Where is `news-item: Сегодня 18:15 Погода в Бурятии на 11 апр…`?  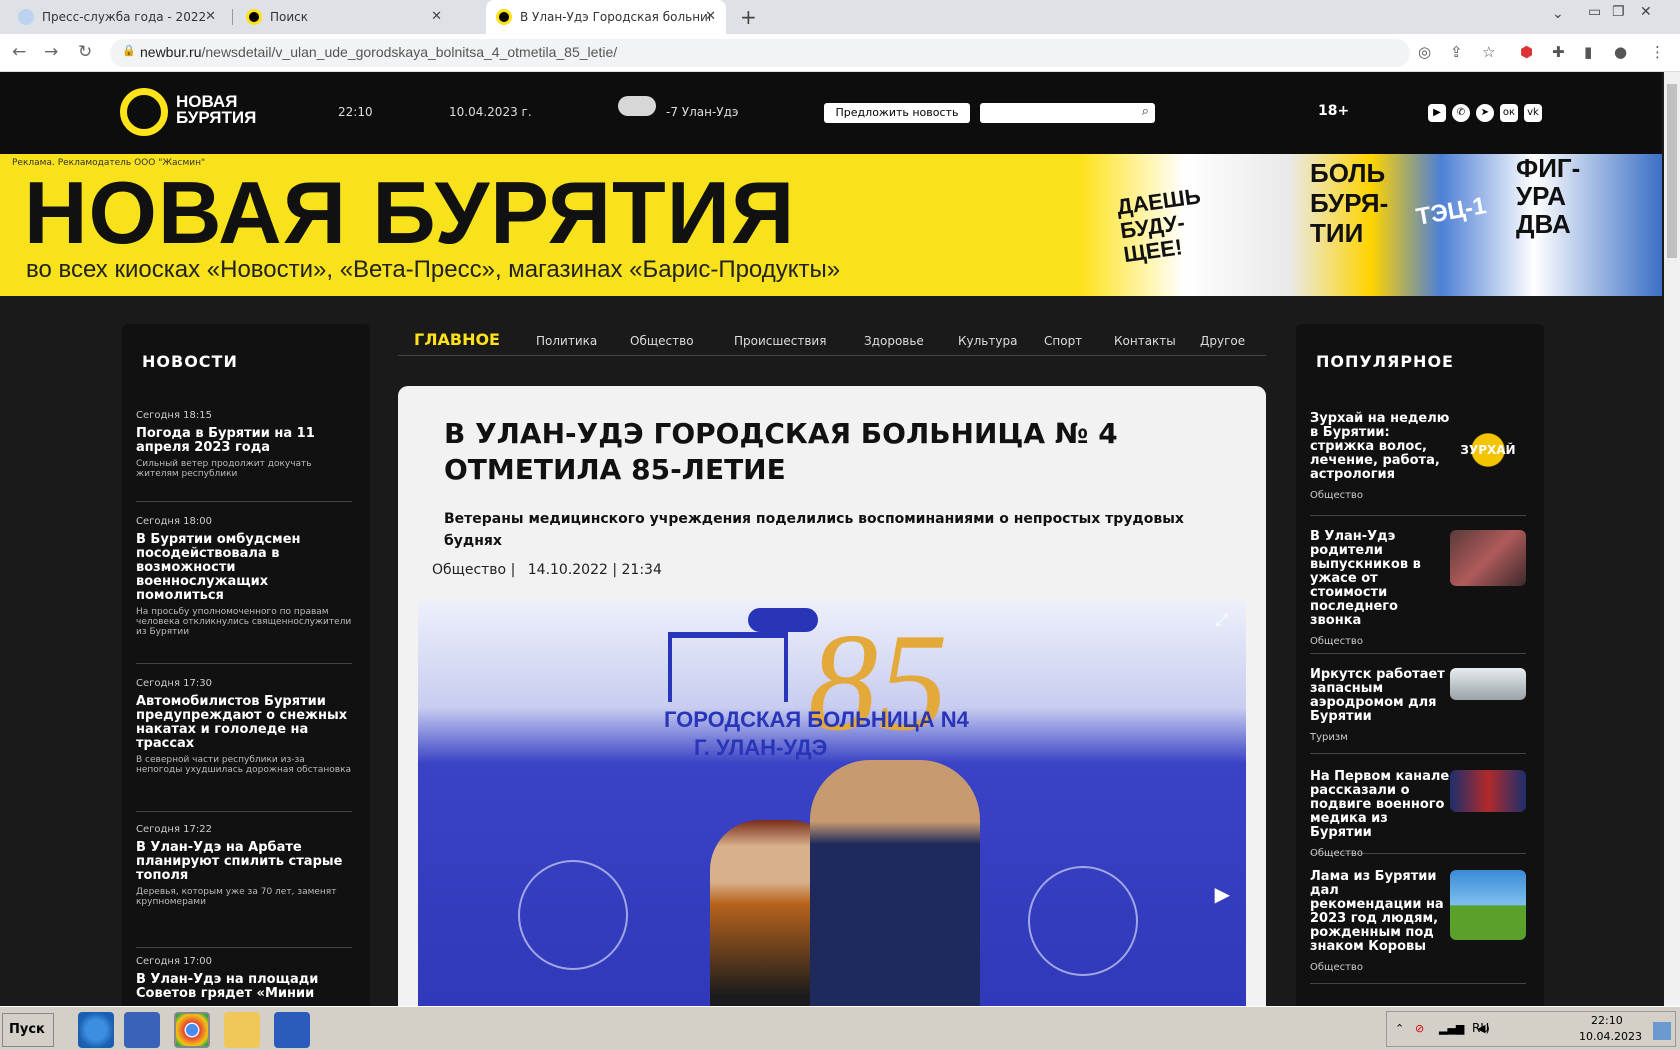 news-item: Сегодня 18:15 Погода в Бурятии на 11 апр… is located at coordinates (244, 456).